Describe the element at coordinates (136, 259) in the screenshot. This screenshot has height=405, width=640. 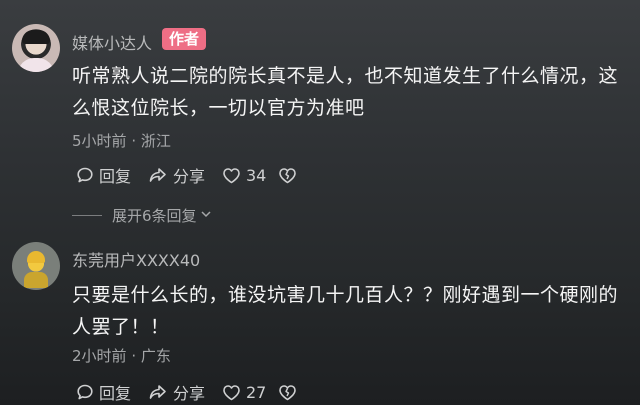
I see `username: 东莞用户XXXX40` at that location.